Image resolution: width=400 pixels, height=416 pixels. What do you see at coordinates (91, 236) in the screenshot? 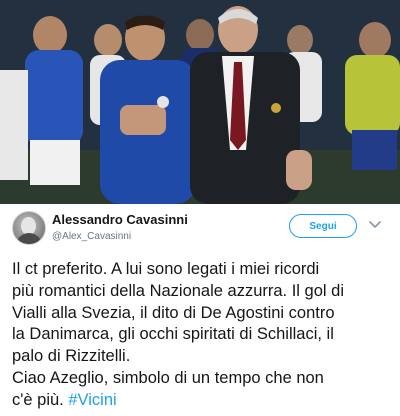
I see `author-handle: @Alex_Cavasinni` at bounding box center [91, 236].